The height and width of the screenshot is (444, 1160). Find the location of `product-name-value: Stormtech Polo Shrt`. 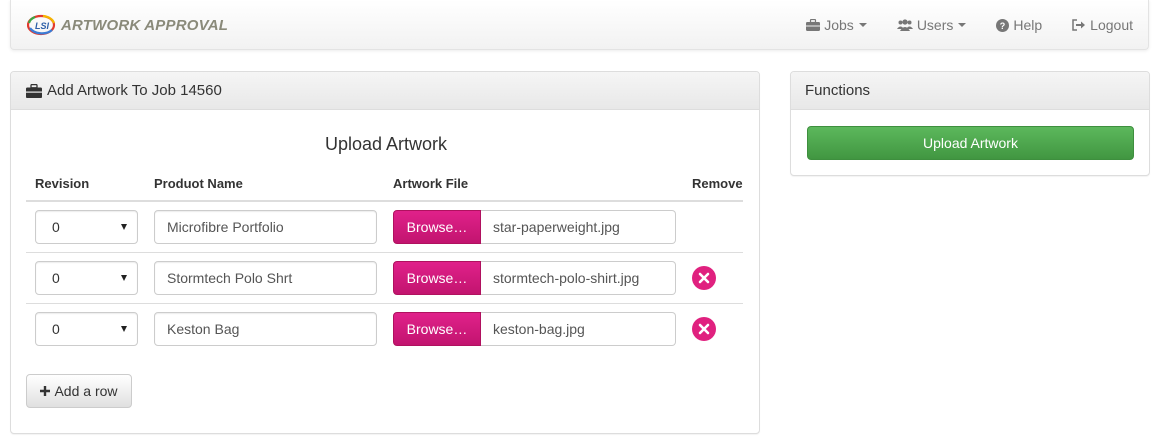

product-name-value: Stormtech Polo Shrt is located at coordinates (230, 278).